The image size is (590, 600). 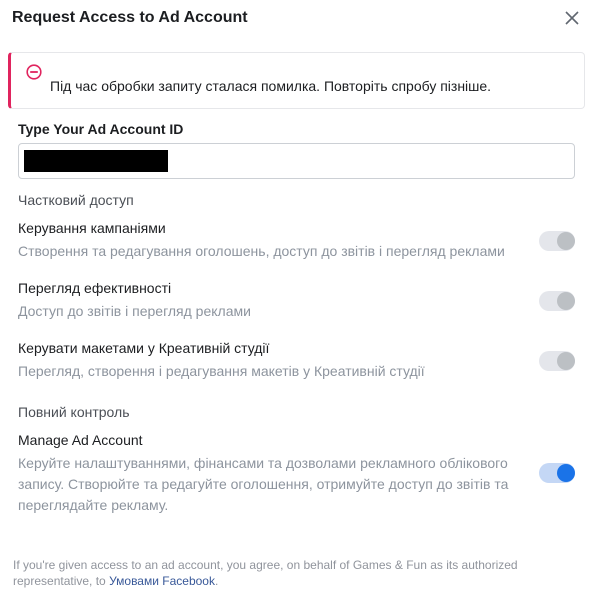 What do you see at coordinates (134, 311) in the screenshot?
I see `permission-desc-view-performance: Доступ до звітів і перегляд реклами` at bounding box center [134, 311].